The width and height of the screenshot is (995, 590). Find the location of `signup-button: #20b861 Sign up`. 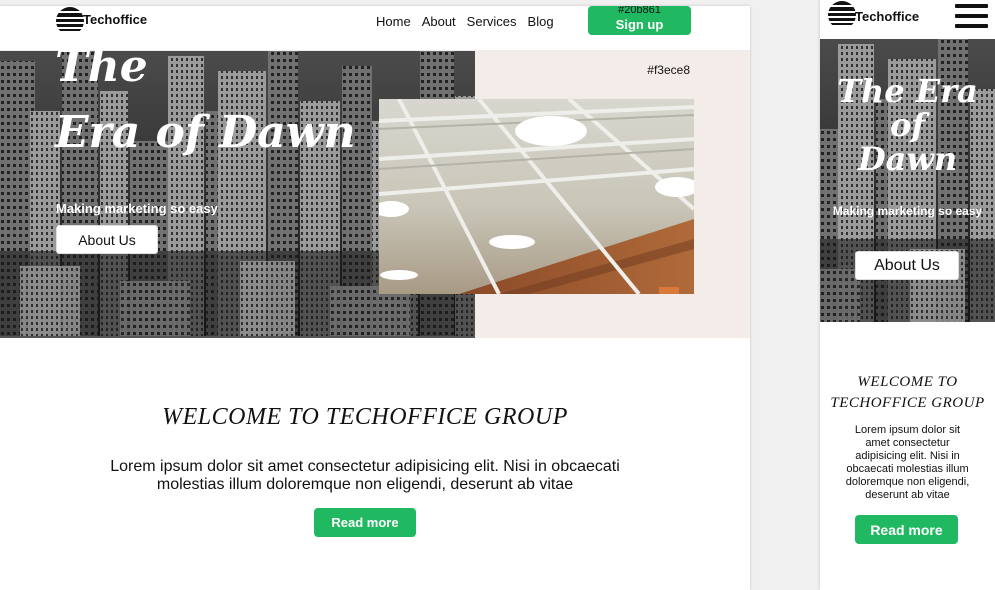

signup-button: #20b861 Sign up is located at coordinates (639, 20).